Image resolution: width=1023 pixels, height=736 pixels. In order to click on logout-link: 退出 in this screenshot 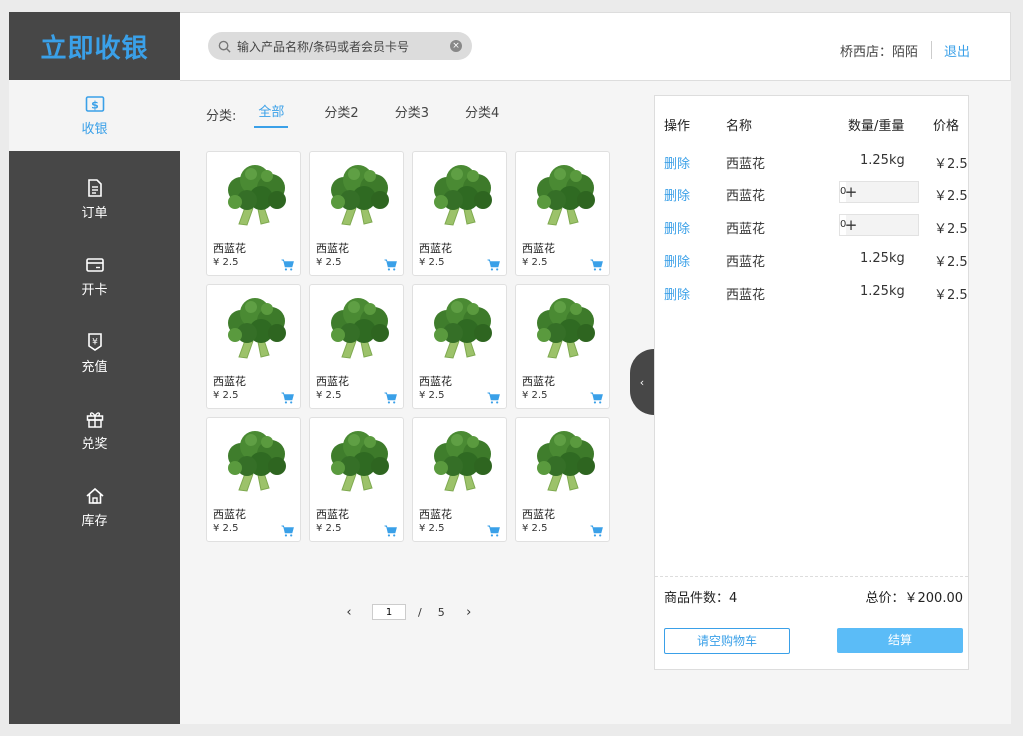, I will do `click(957, 50)`.